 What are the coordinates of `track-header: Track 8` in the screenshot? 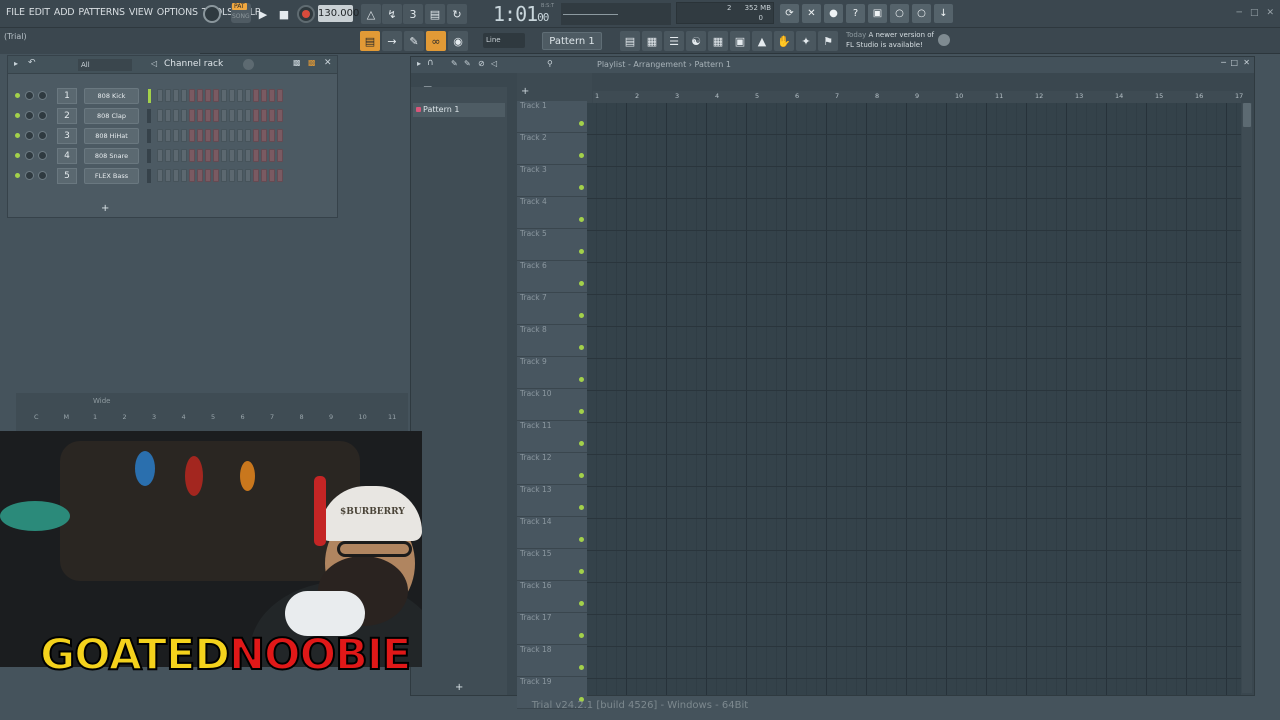 It's located at (552, 341).